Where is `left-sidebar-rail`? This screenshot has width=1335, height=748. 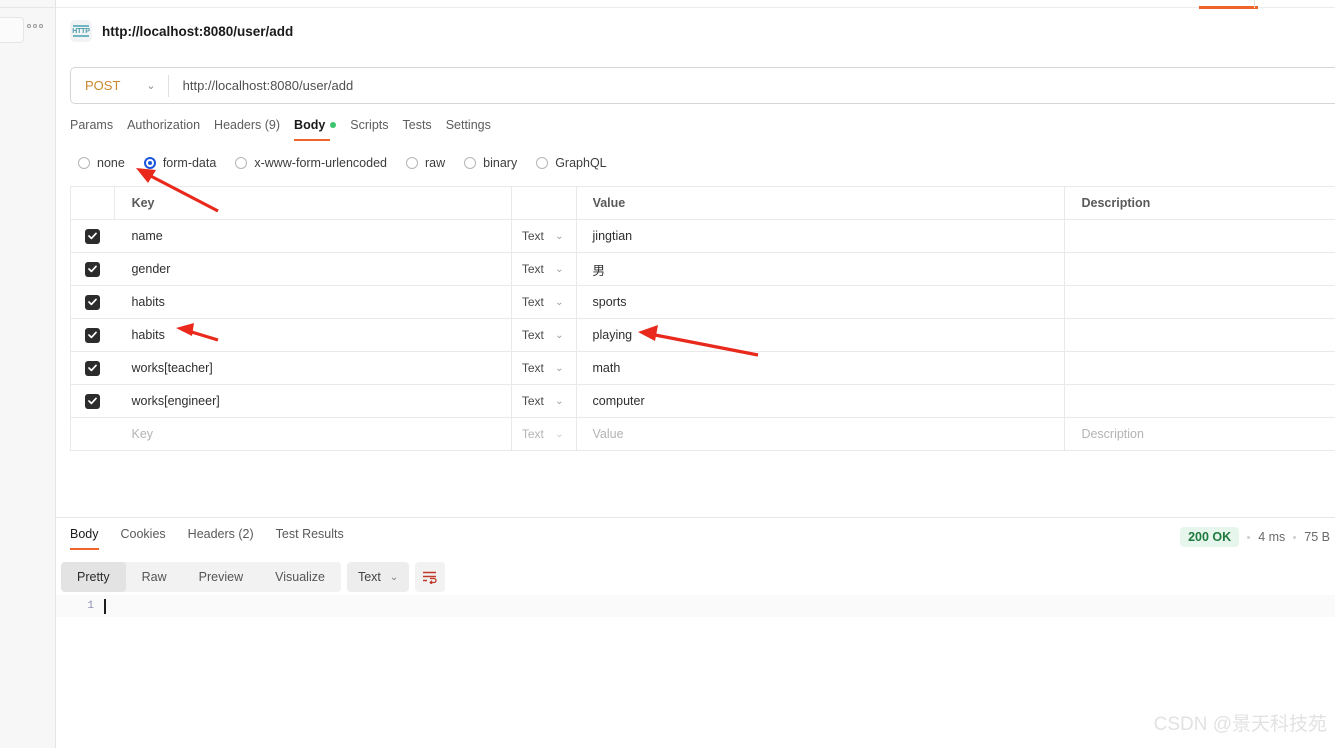 left-sidebar-rail is located at coordinates (28, 374).